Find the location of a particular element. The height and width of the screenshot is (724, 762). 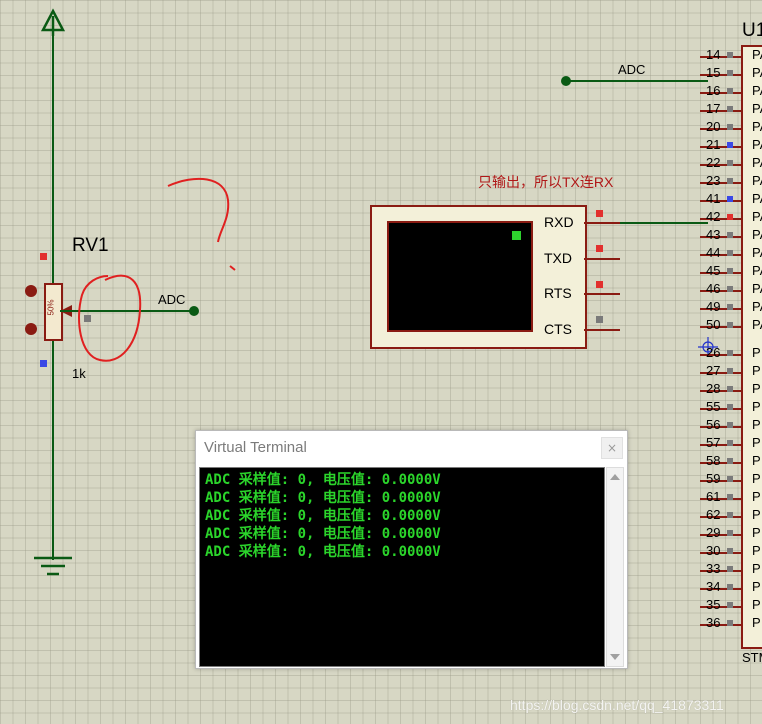

mcu-pin: 20 PA is located at coordinates (731, 128).